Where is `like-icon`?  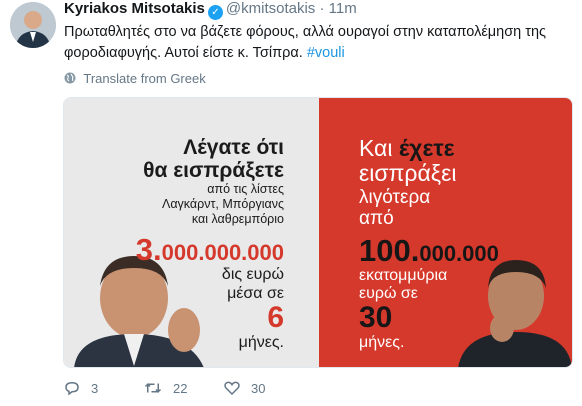 like-icon is located at coordinates (232, 388).